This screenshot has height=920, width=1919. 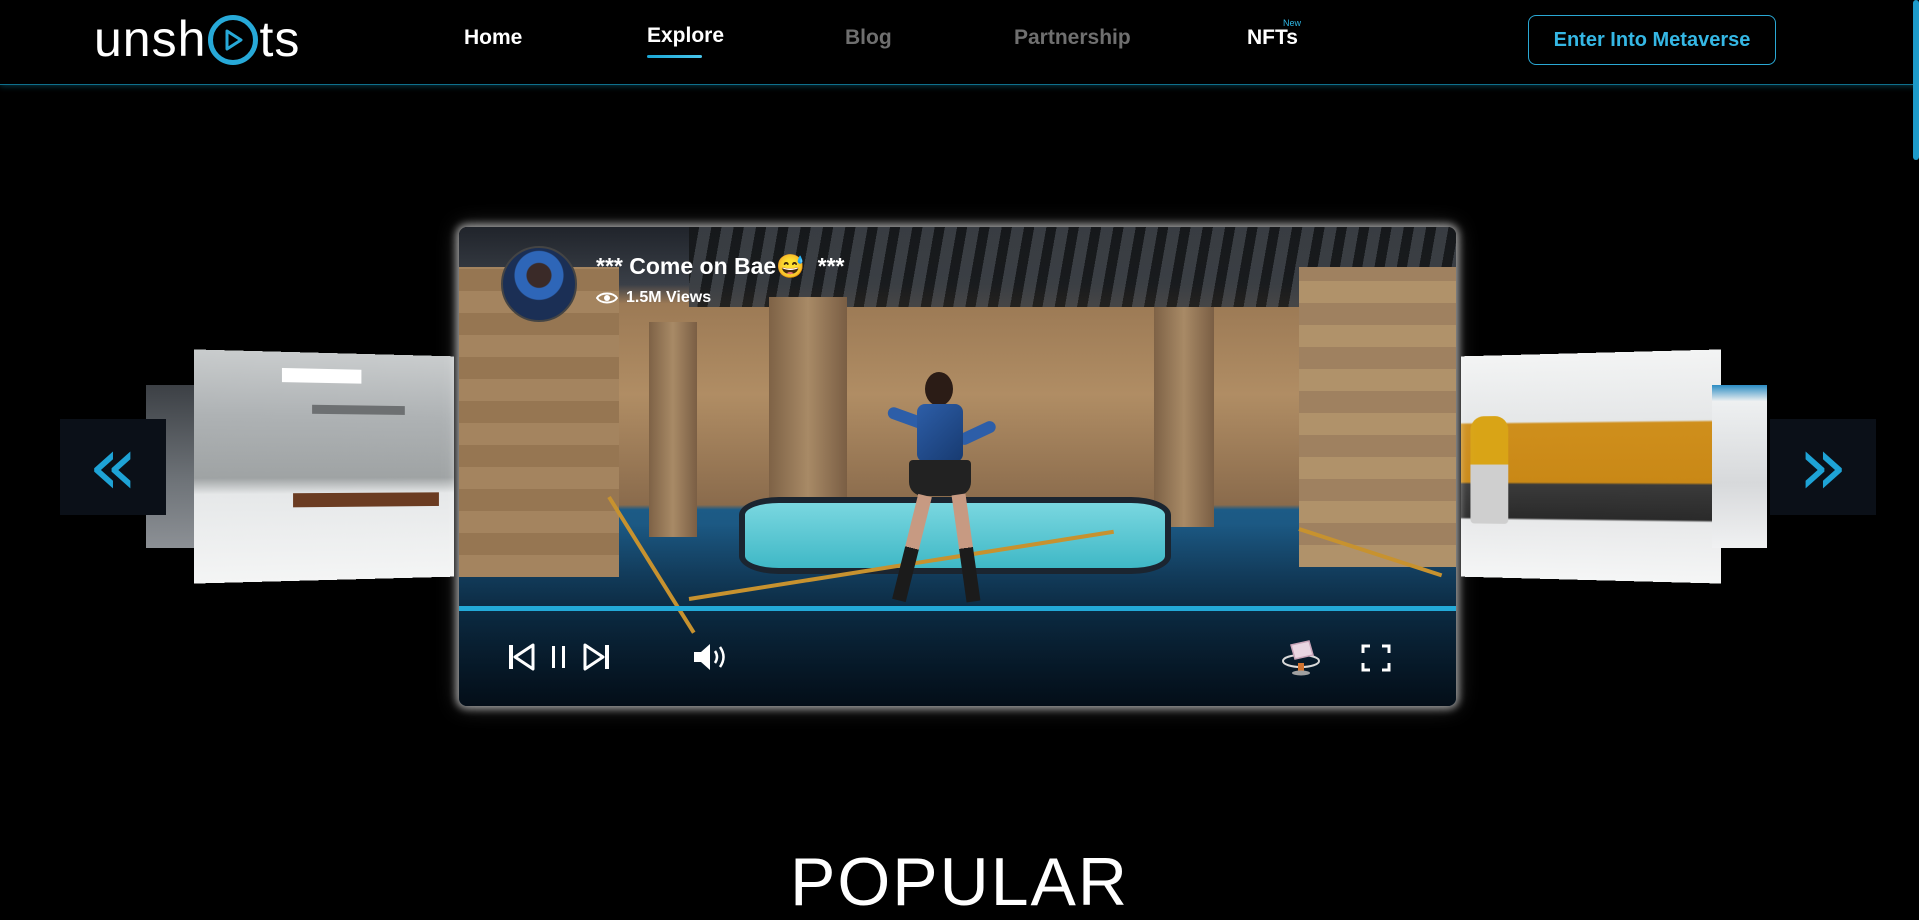 I want to click on fullscreen-icon, so click(x=1376, y=658).